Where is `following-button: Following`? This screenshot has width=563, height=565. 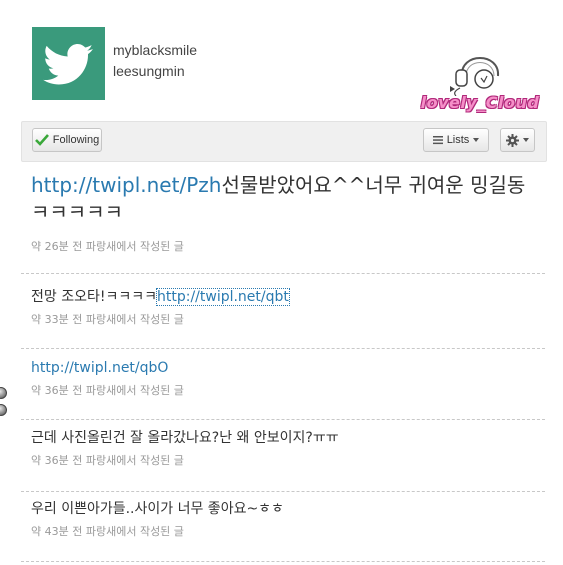 following-button: Following is located at coordinates (67, 140).